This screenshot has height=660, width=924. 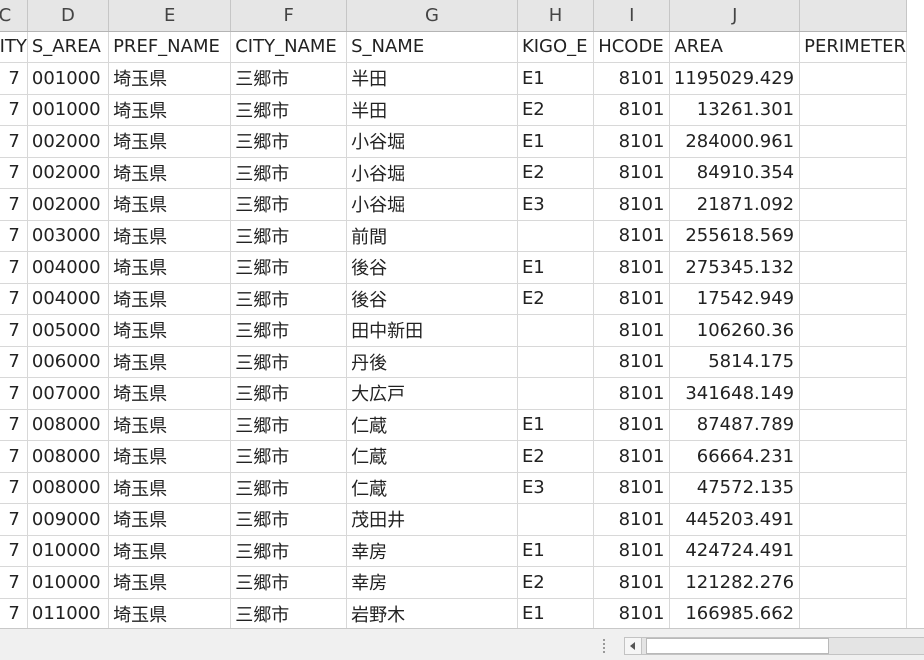 I want to click on table-cell: 255618.569, so click(x=735, y=236).